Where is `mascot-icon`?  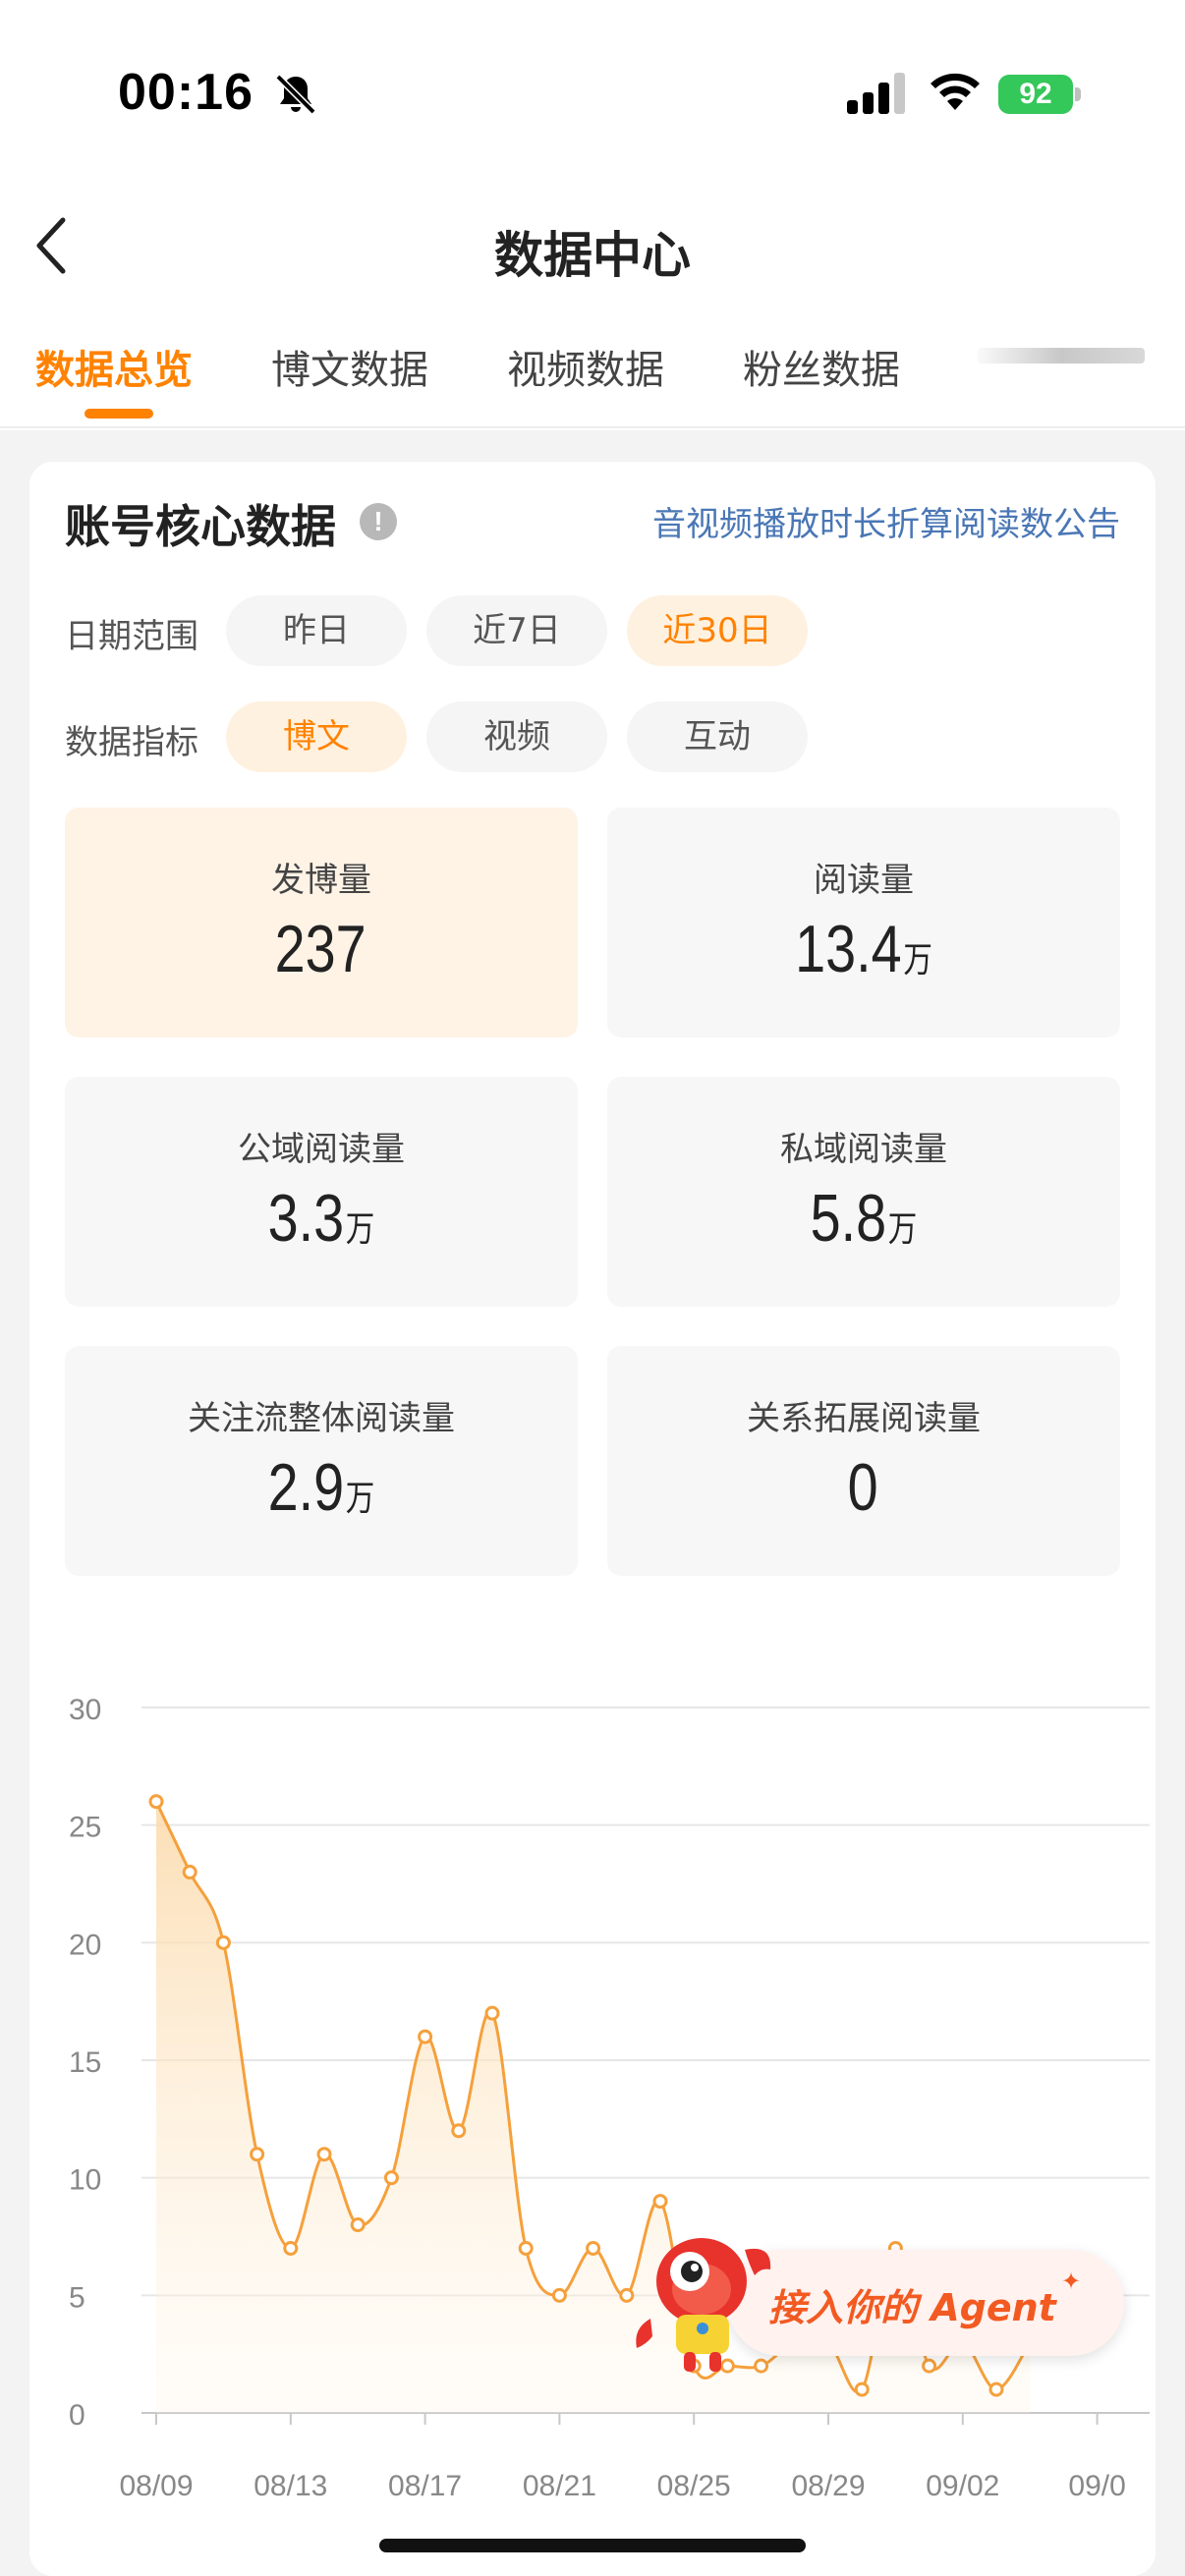
mascot-icon is located at coordinates (703, 2298).